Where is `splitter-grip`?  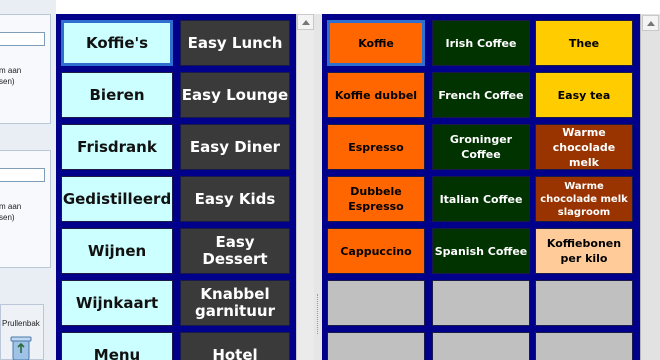 splitter-grip is located at coordinates (318, 314).